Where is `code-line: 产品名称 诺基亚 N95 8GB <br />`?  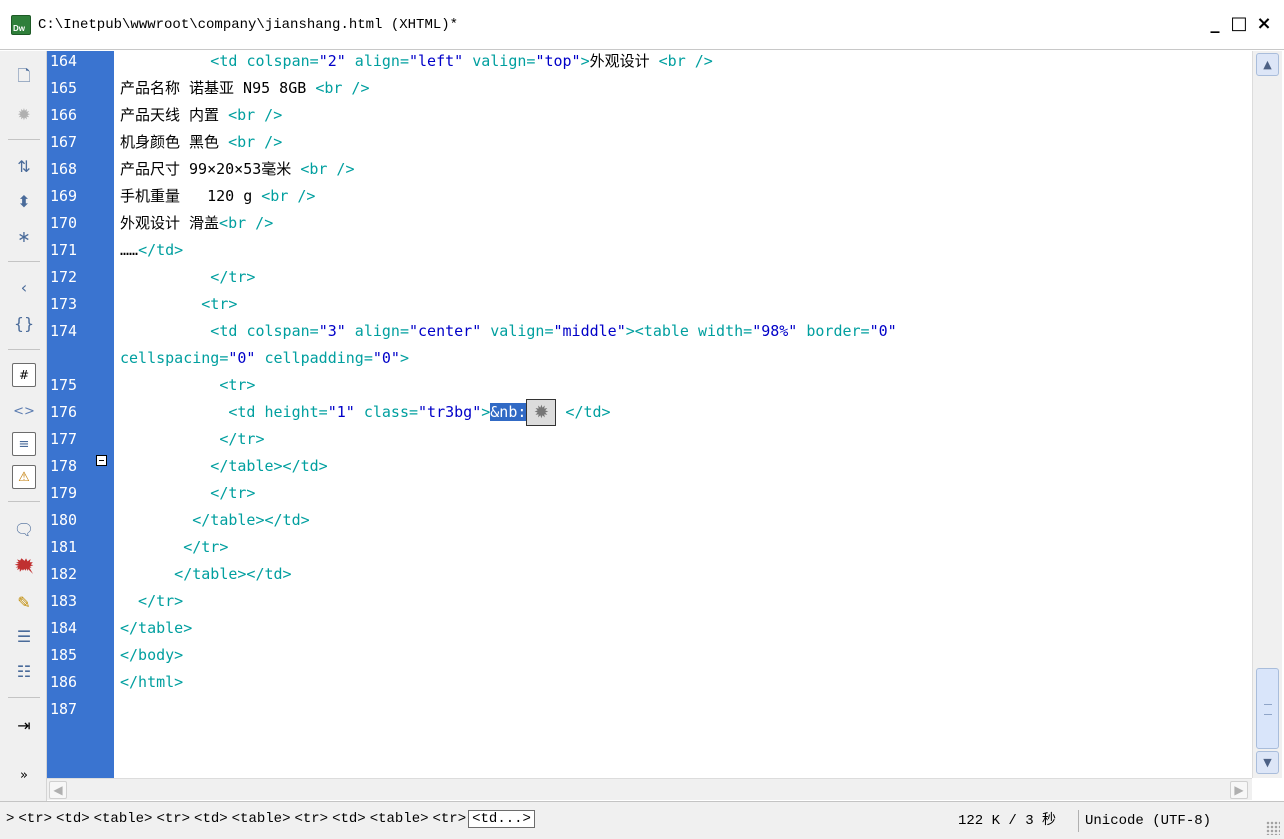
code-line: 产品名称 诺基亚 N95 8GB <br /> is located at coordinates (245, 88).